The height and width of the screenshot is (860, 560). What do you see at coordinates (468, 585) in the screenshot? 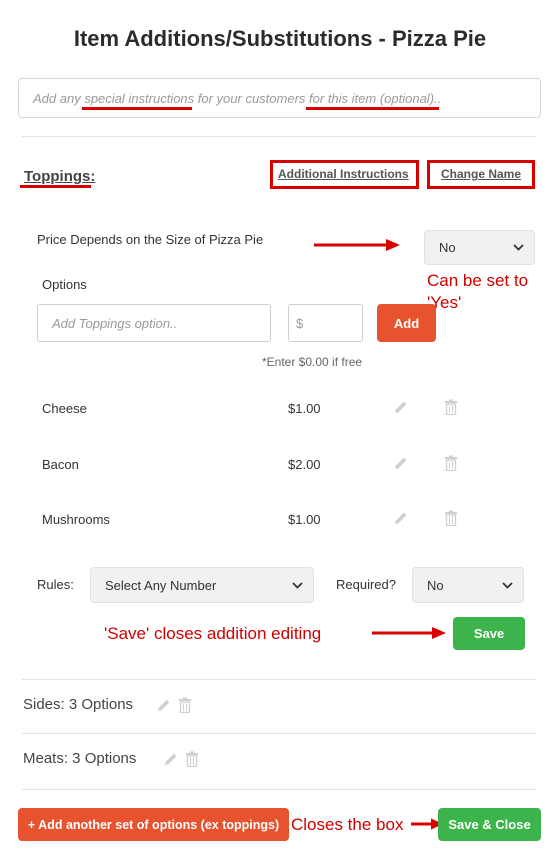
I see `required-select: No` at bounding box center [468, 585].